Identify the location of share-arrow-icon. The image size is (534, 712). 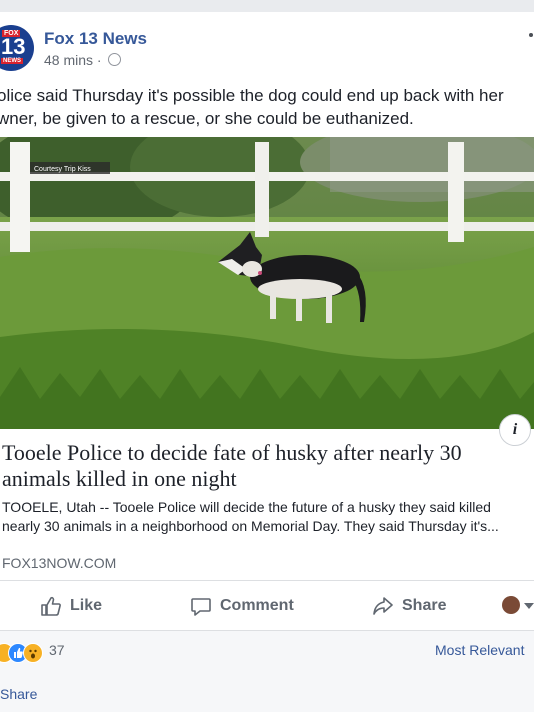
(383, 605).